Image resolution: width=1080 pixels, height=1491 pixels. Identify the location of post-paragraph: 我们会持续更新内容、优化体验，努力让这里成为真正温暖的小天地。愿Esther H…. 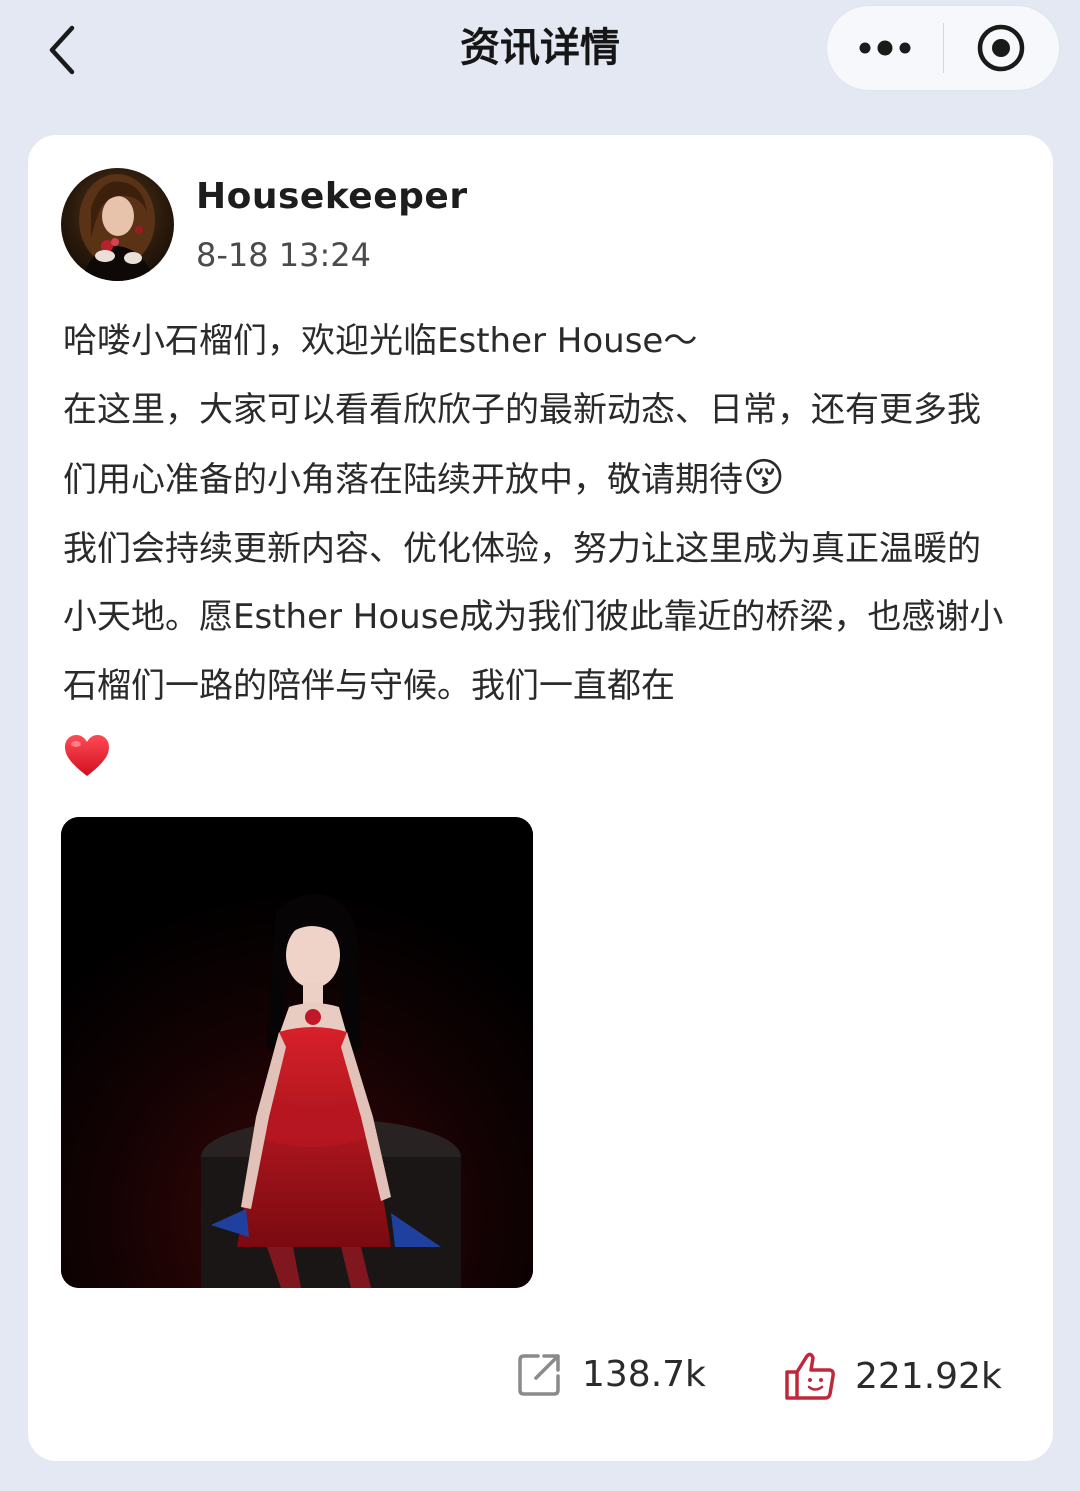
(533, 617).